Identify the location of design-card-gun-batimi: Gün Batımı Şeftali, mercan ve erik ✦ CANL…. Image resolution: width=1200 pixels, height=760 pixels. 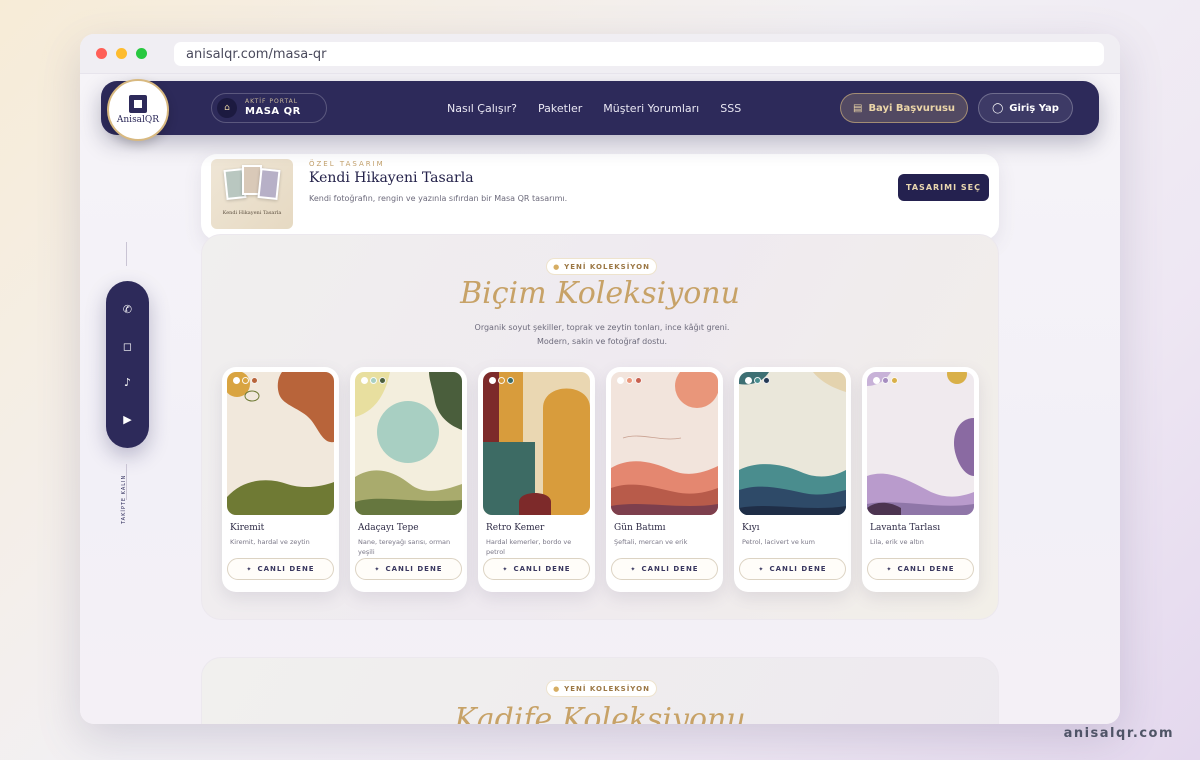
(664, 479).